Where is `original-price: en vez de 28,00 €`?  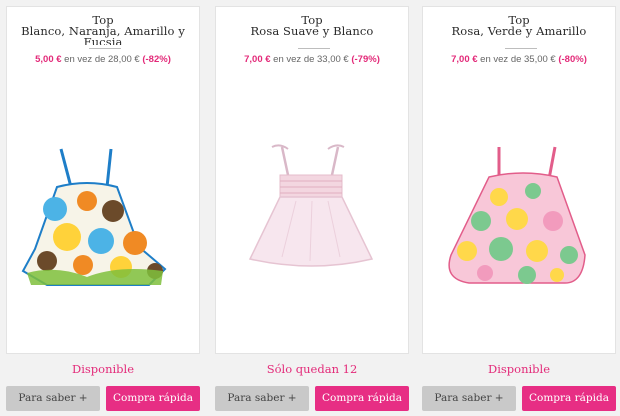
original-price: en vez de 28,00 € is located at coordinates (102, 59).